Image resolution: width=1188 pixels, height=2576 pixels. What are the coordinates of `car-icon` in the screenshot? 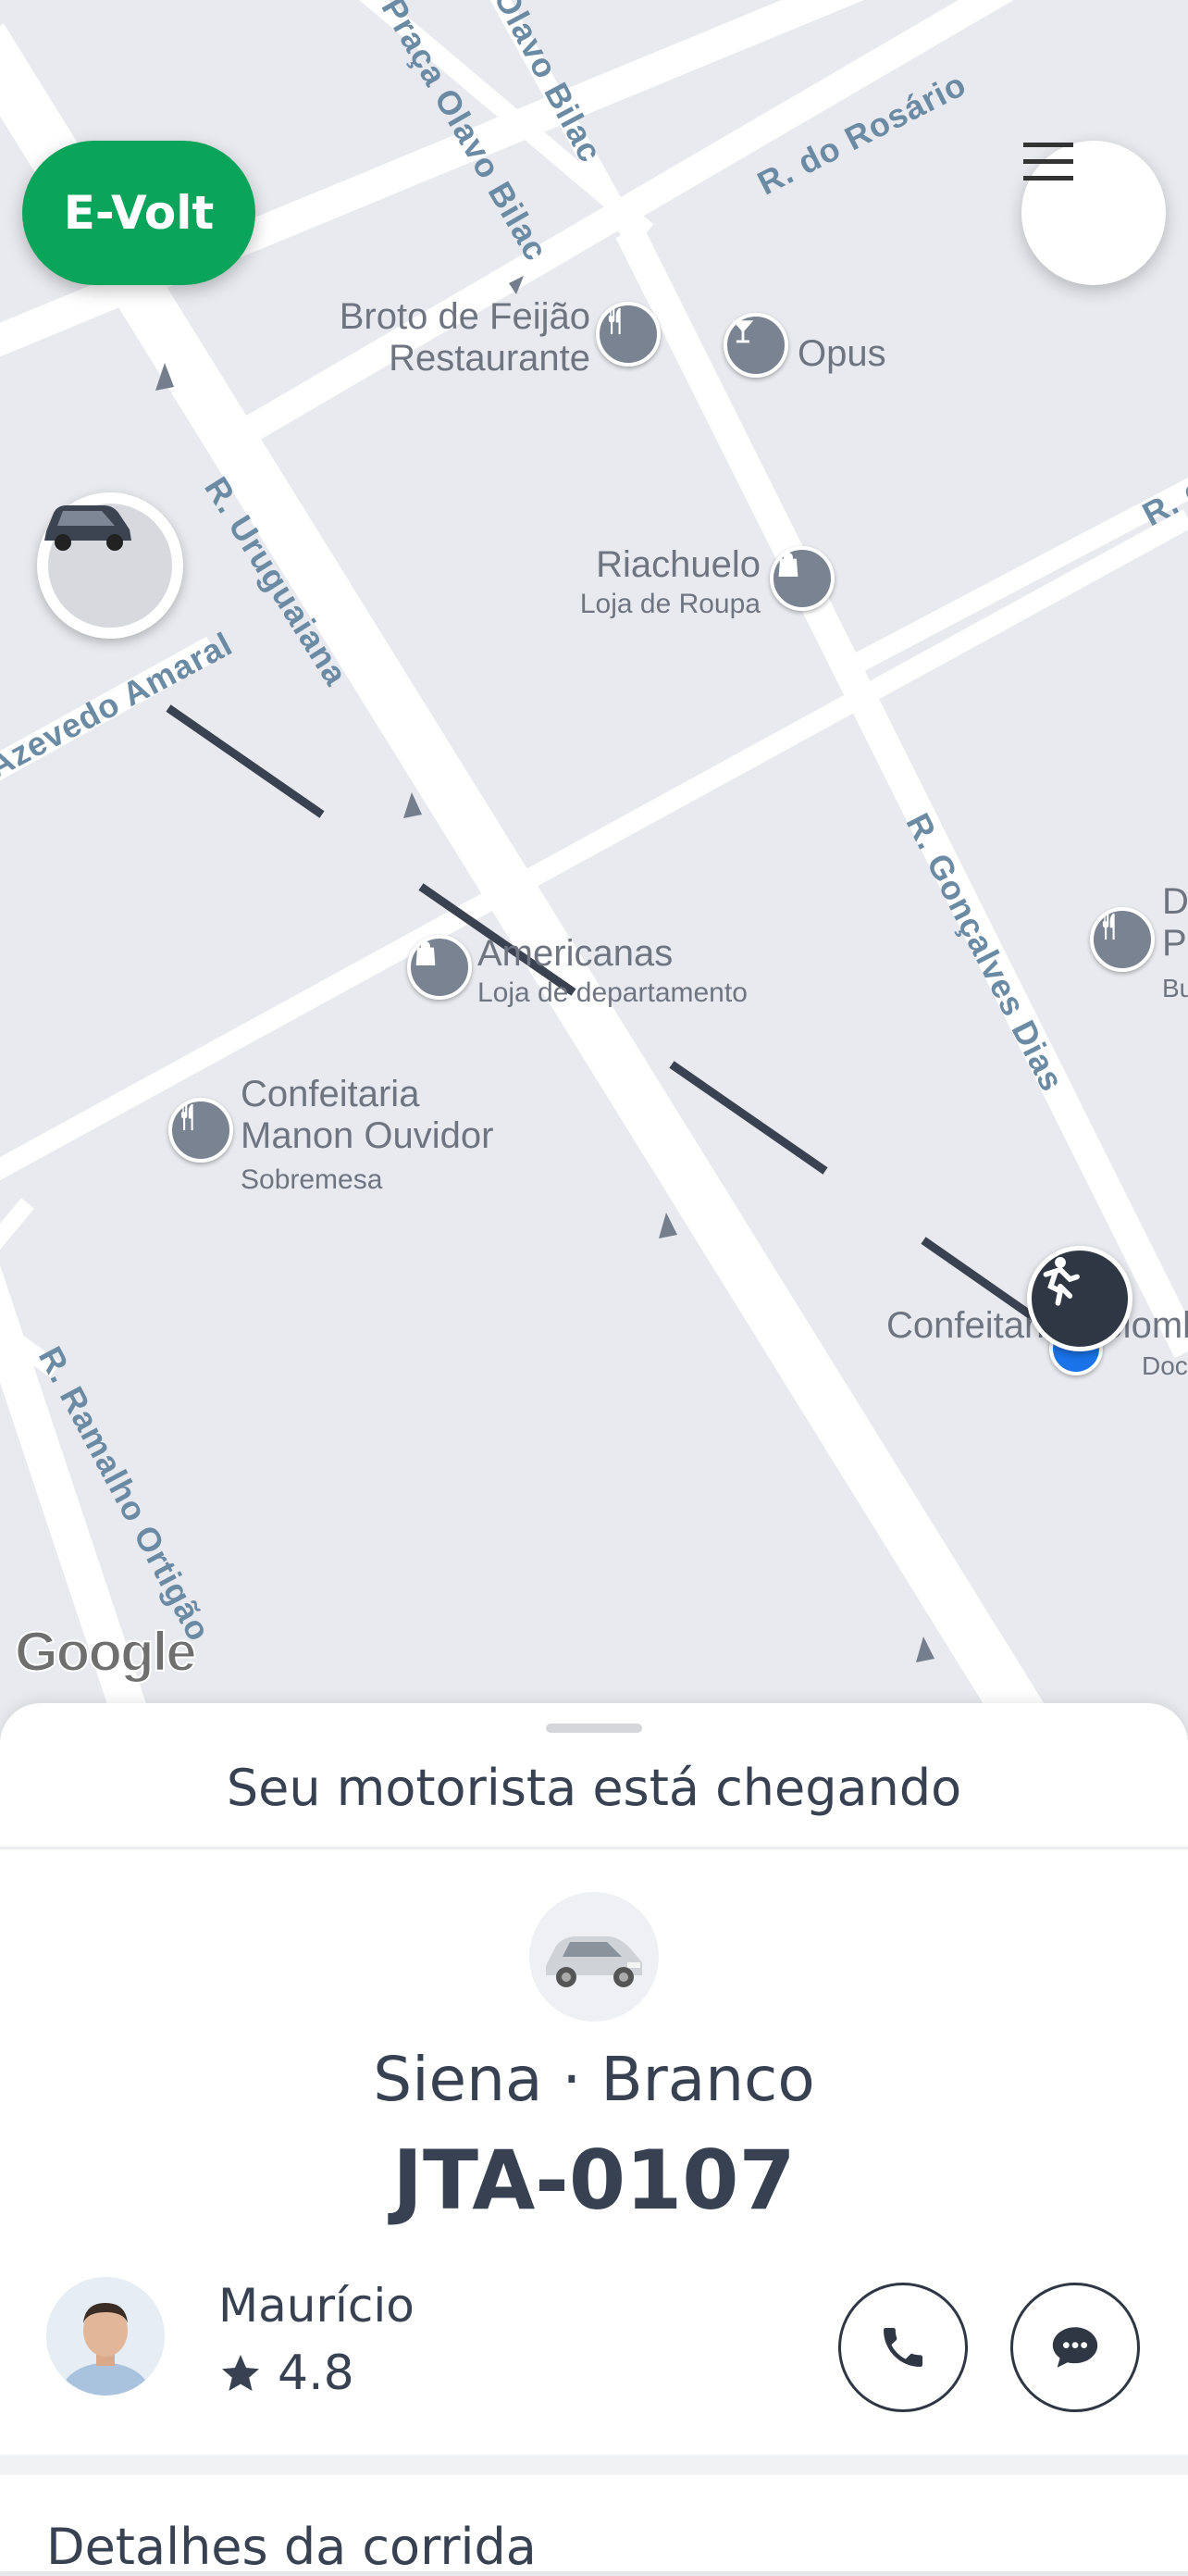 It's located at (108, 566).